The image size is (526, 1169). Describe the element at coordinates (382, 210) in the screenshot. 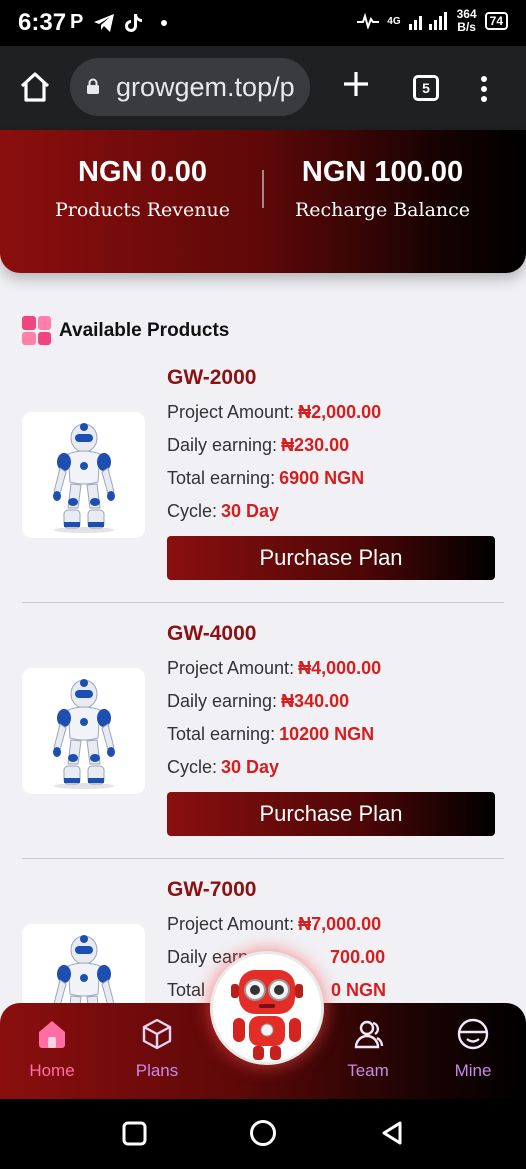

I see `recharge-balance-label: Recharge Balance` at that location.